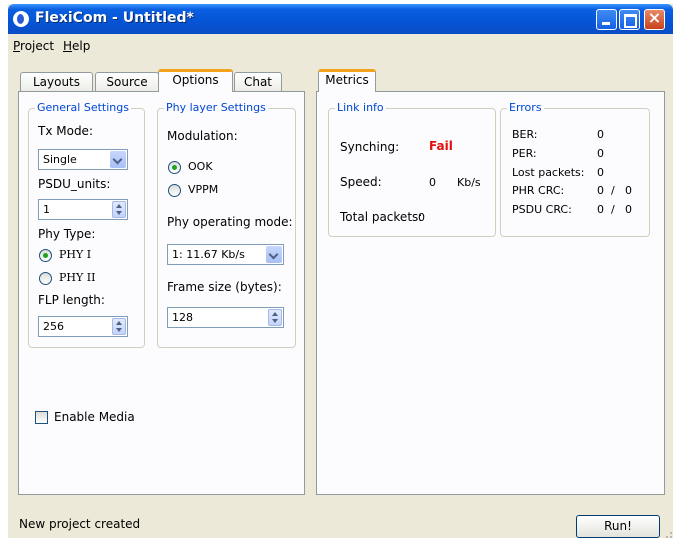  What do you see at coordinates (361, 182) in the screenshot?
I see `speed-label: Speed:` at bounding box center [361, 182].